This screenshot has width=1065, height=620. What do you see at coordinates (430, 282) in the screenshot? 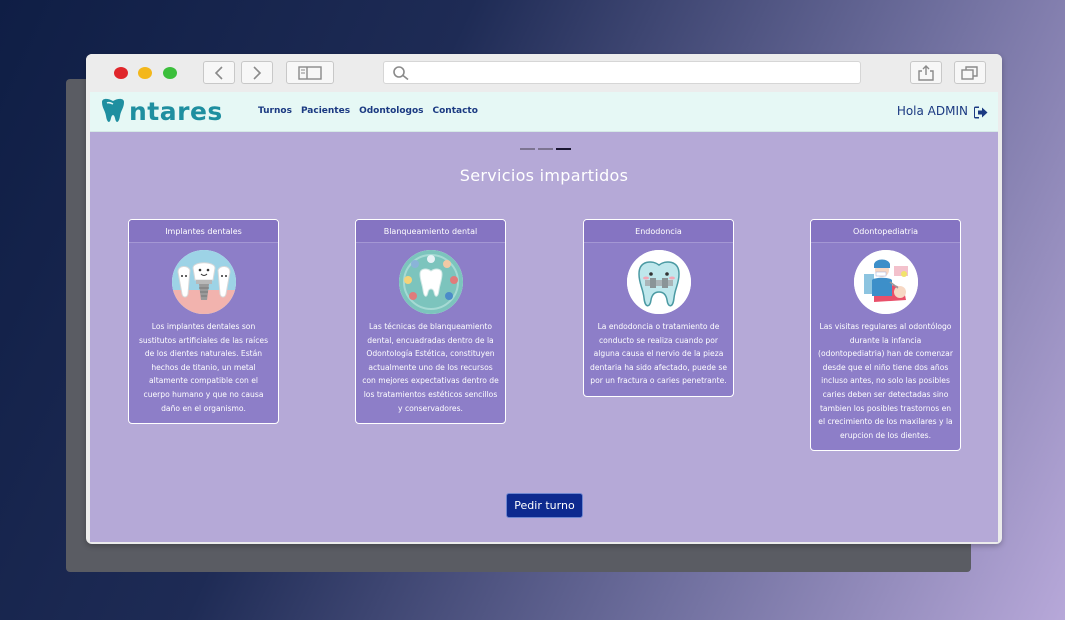
I see `tooth-whitening-icon` at bounding box center [430, 282].